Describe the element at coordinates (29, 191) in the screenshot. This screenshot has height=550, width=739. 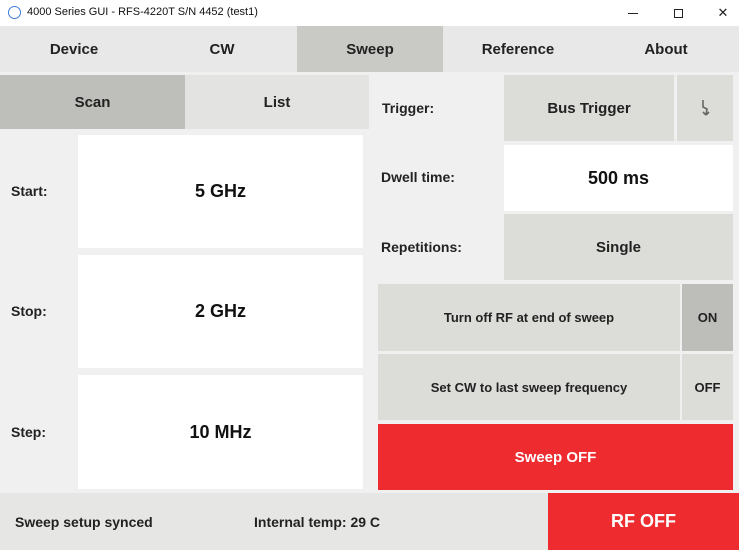
I see `start-label: Start:` at that location.